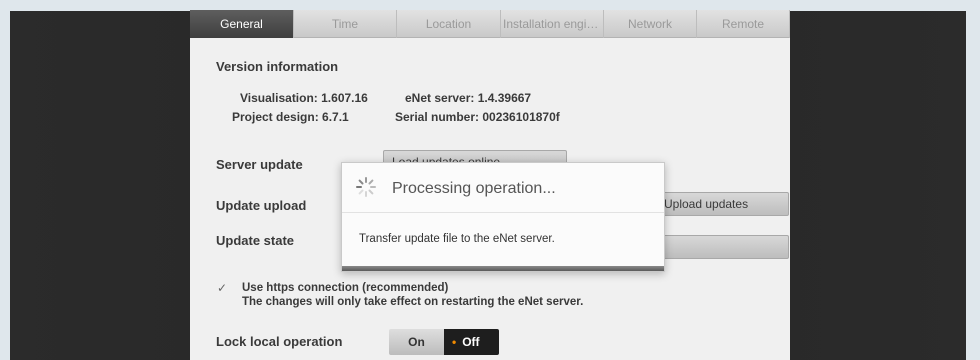  What do you see at coordinates (259, 164) in the screenshot?
I see `server-update-label: Server update` at bounding box center [259, 164].